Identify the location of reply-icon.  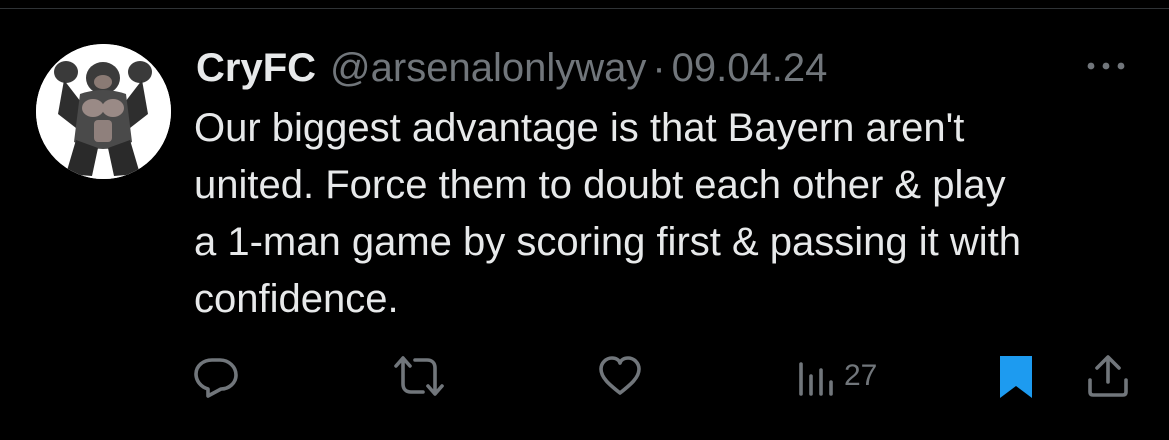
(216, 378).